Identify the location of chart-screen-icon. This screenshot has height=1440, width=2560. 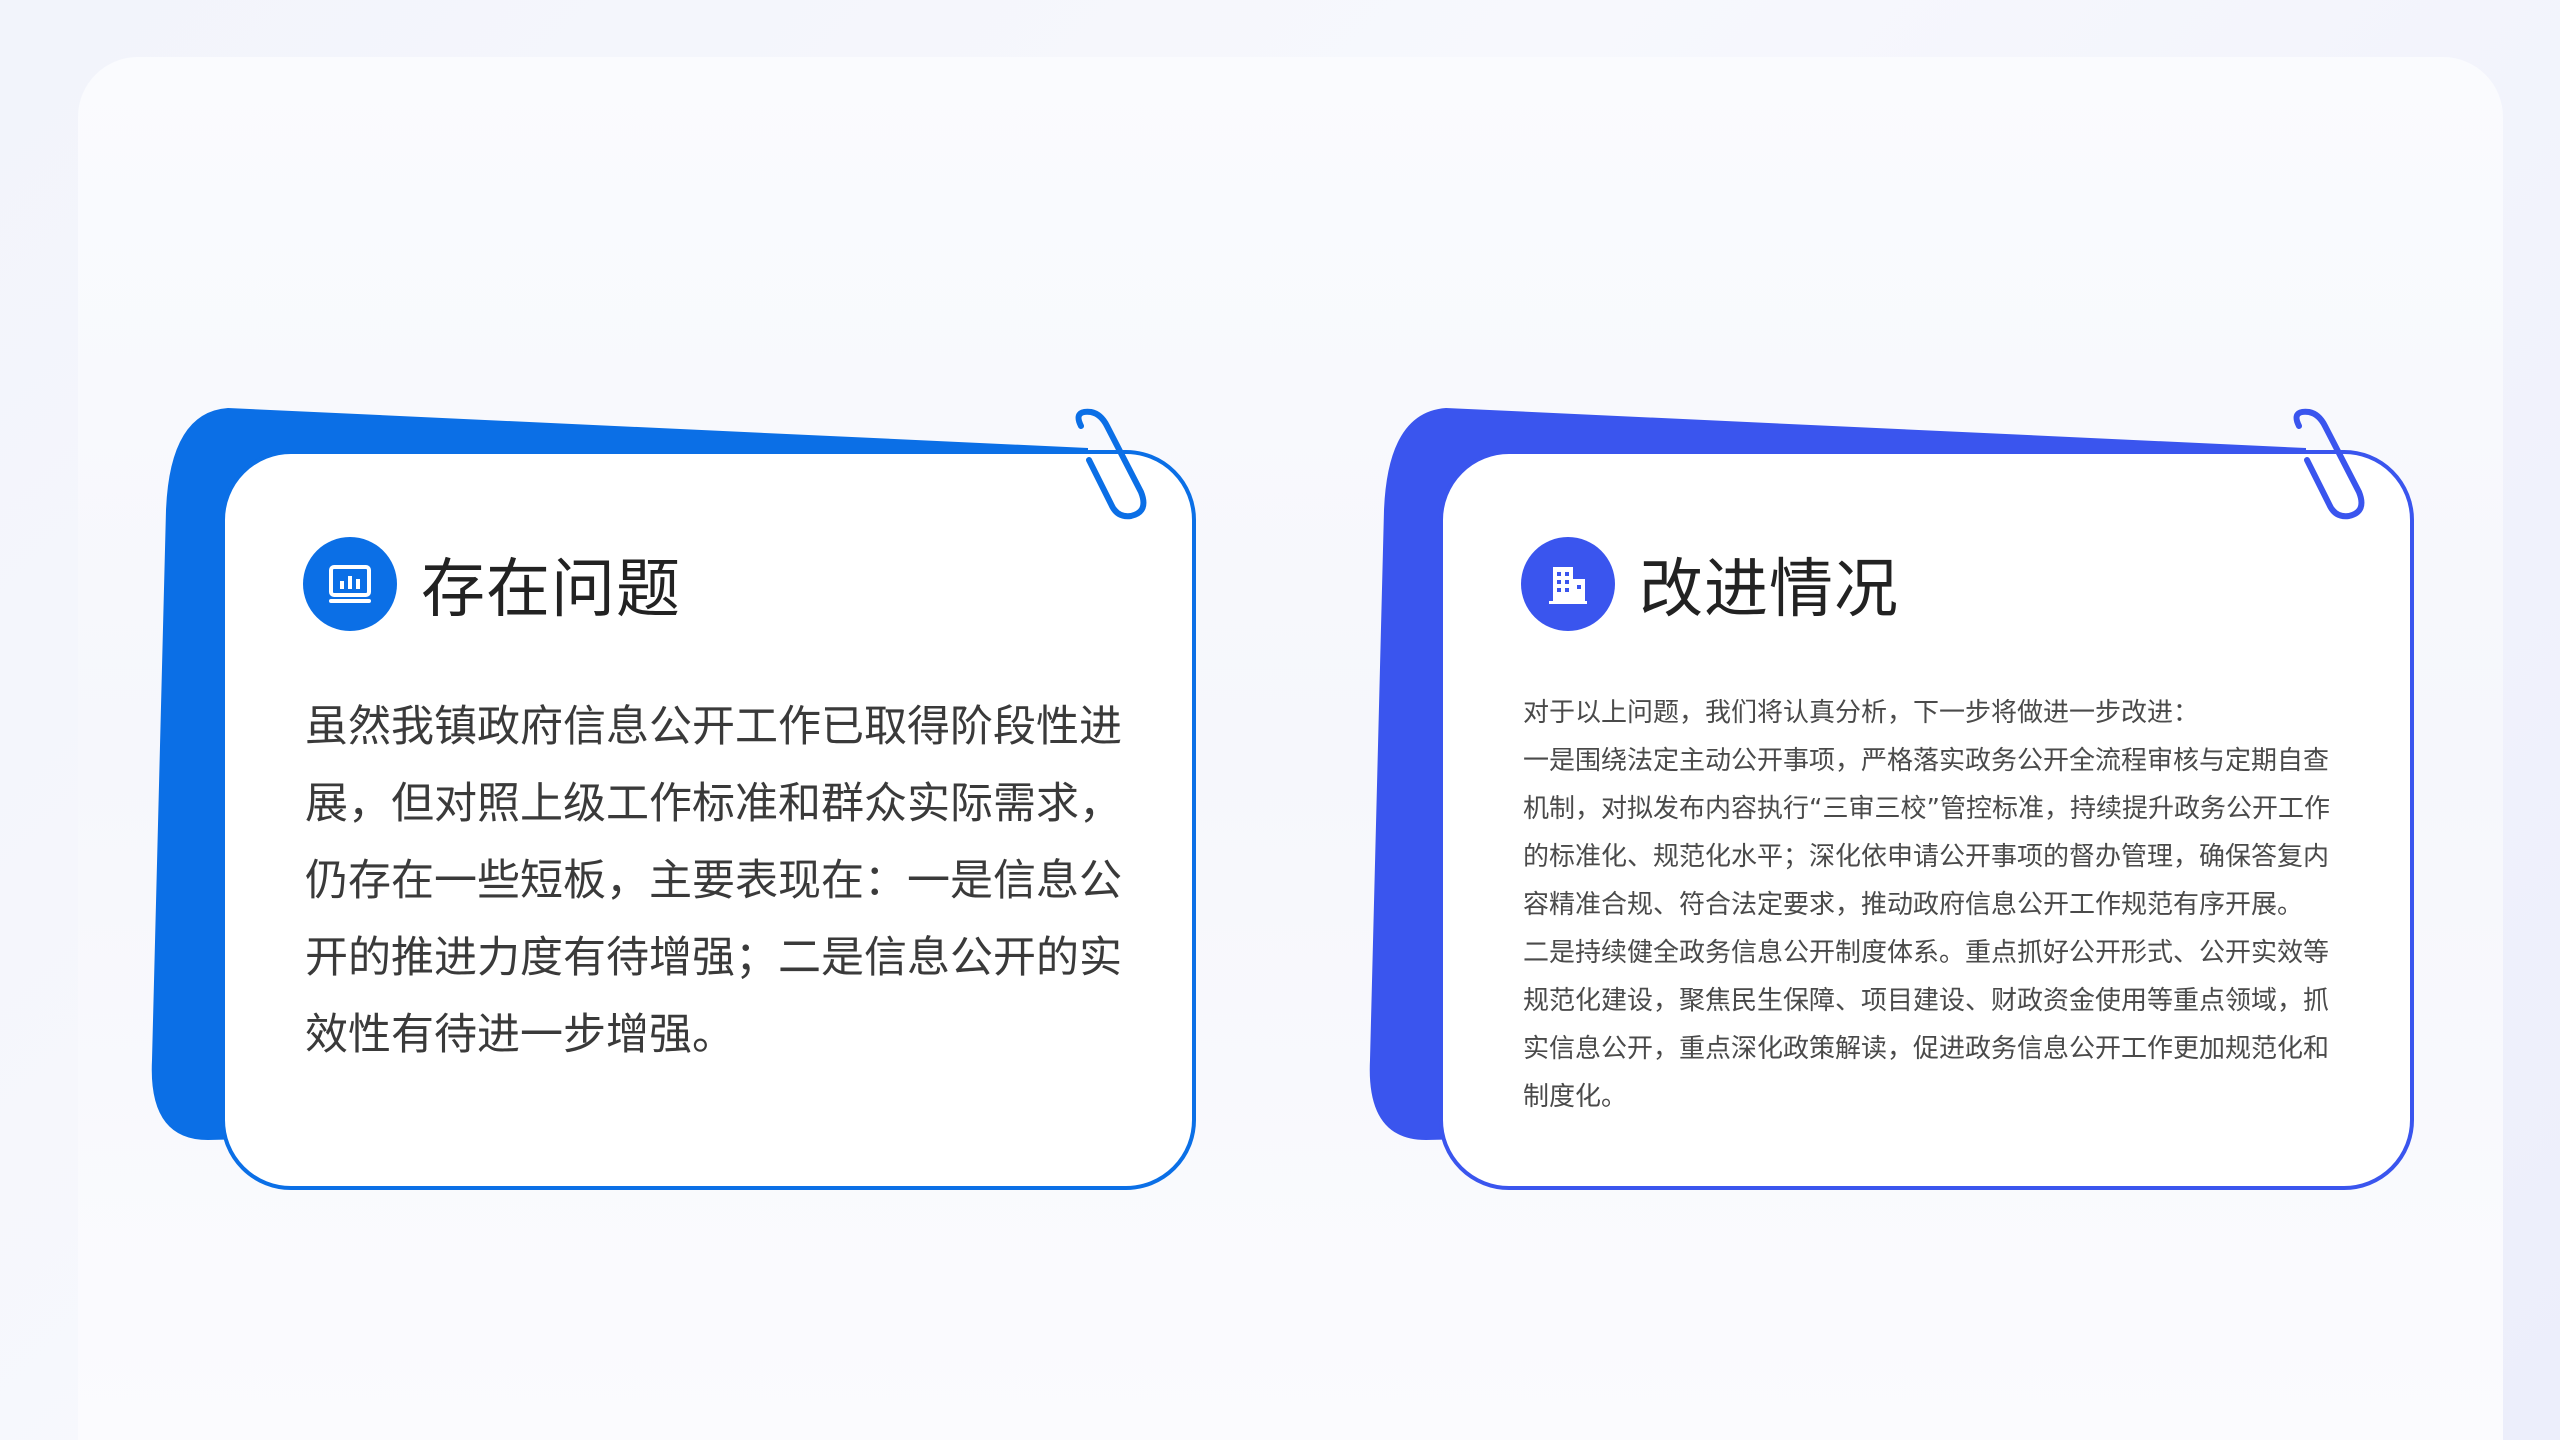
(350, 584).